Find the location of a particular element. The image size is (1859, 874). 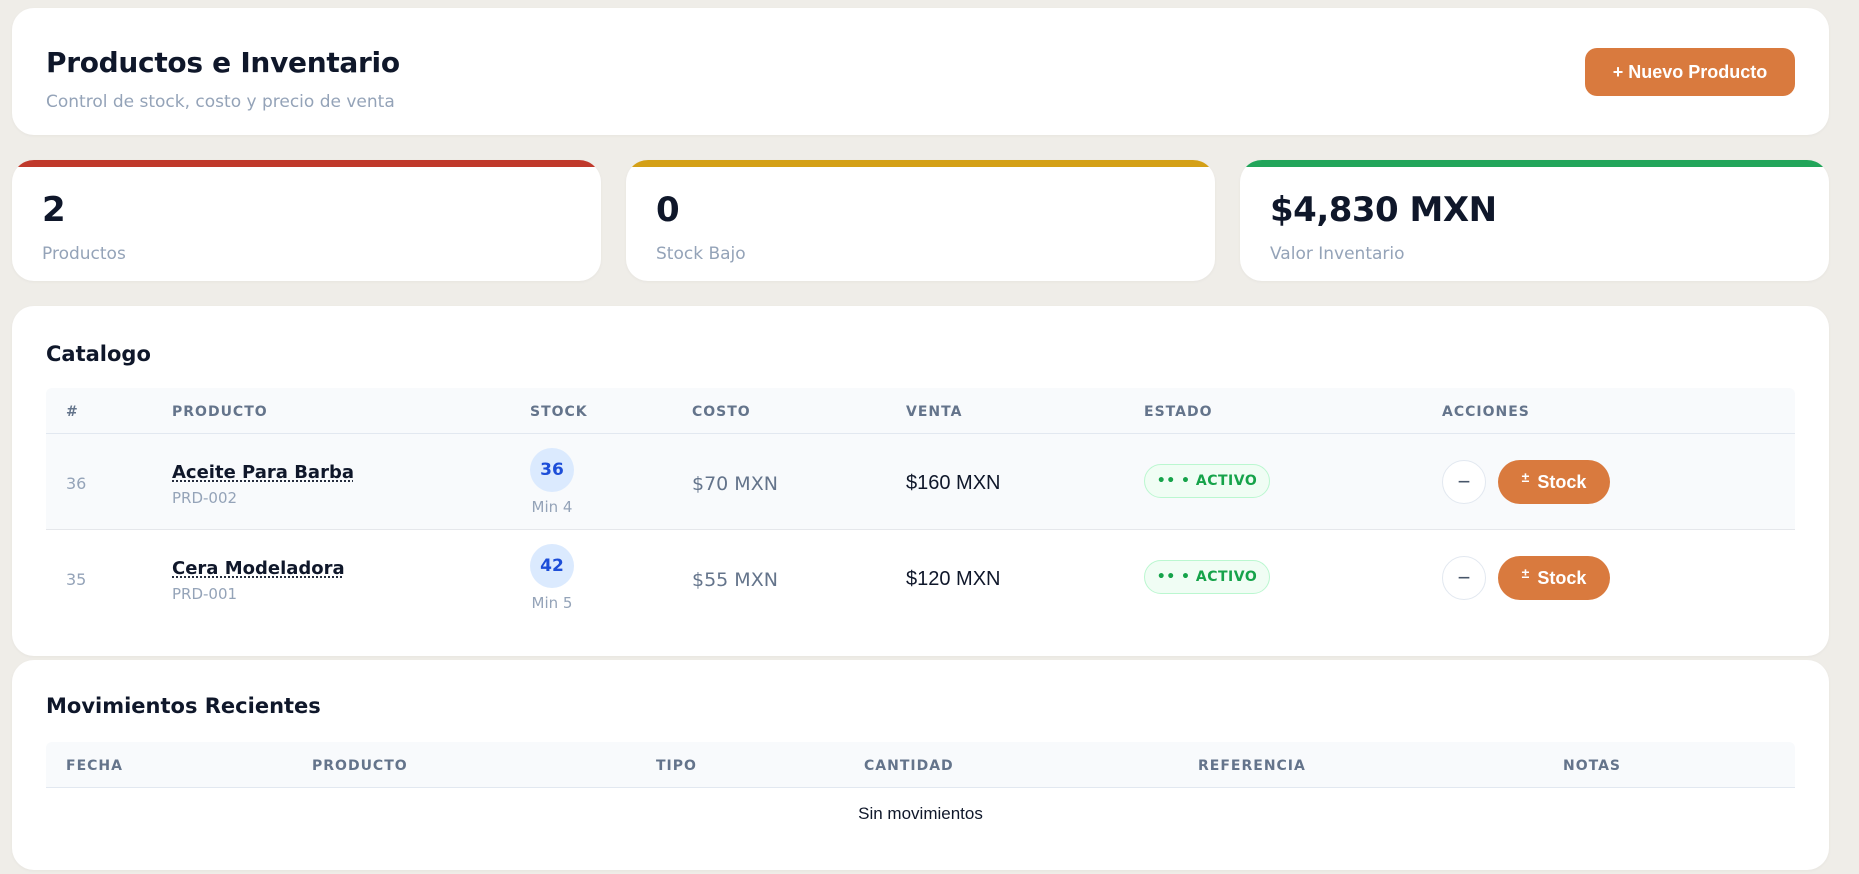

column-header-reference: REFERENCIA is located at coordinates (1252, 766).